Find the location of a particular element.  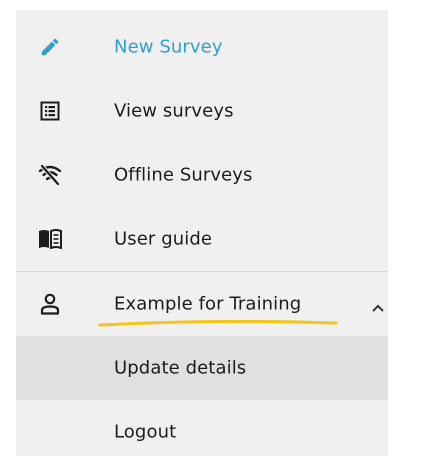

menu-item-user-guide: User guide is located at coordinates (202, 239).